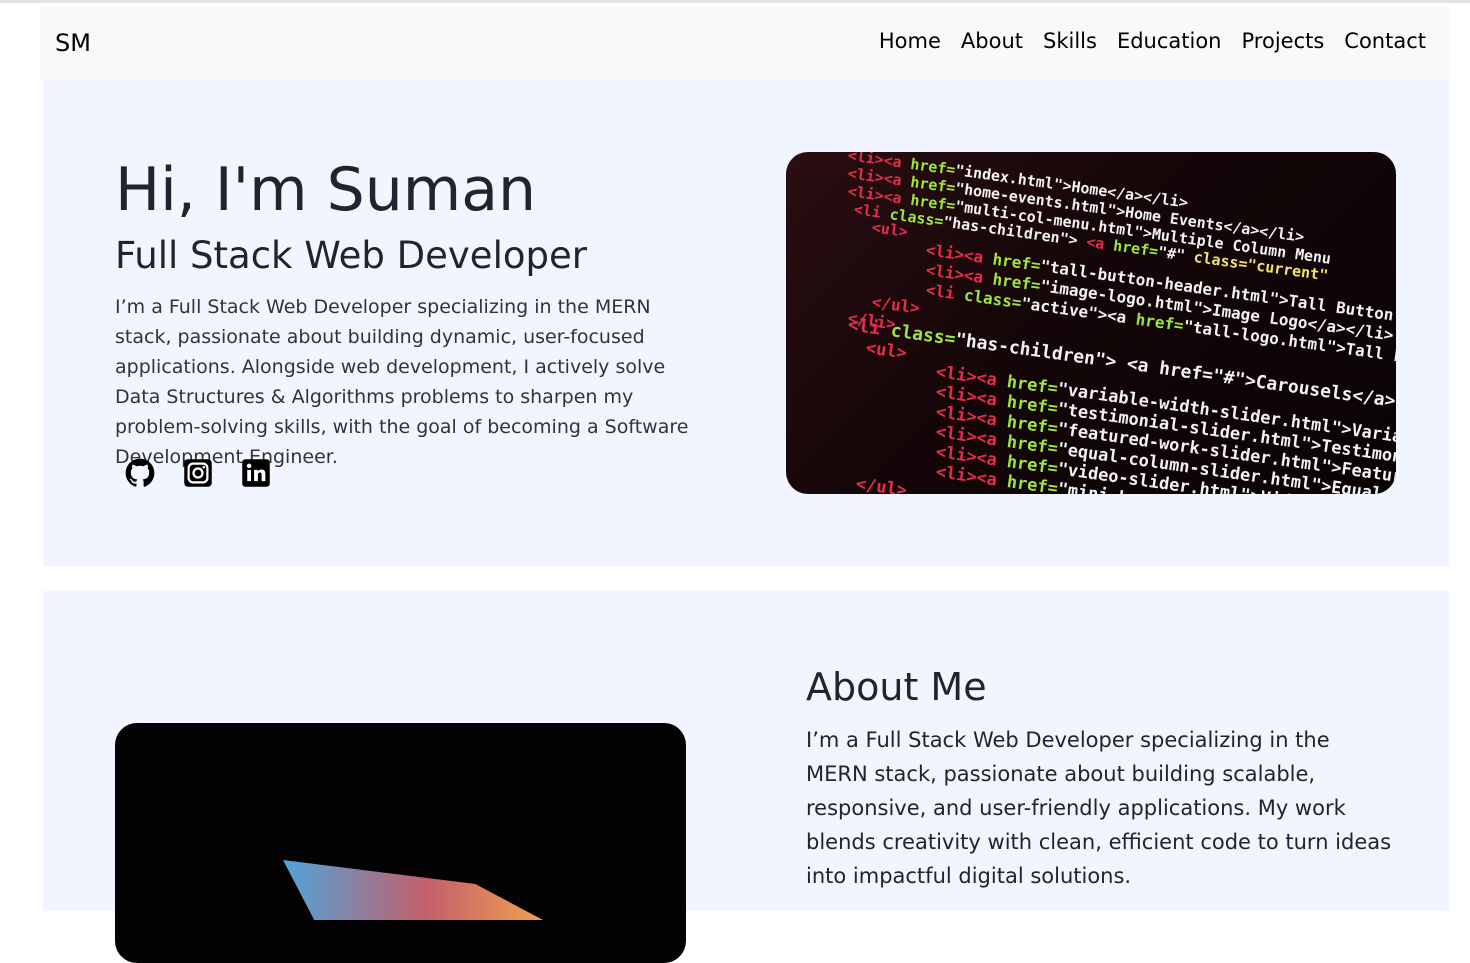 This screenshot has width=1470, height=963. What do you see at coordinates (400, 843) in the screenshot?
I see `about-laptop-image` at bounding box center [400, 843].